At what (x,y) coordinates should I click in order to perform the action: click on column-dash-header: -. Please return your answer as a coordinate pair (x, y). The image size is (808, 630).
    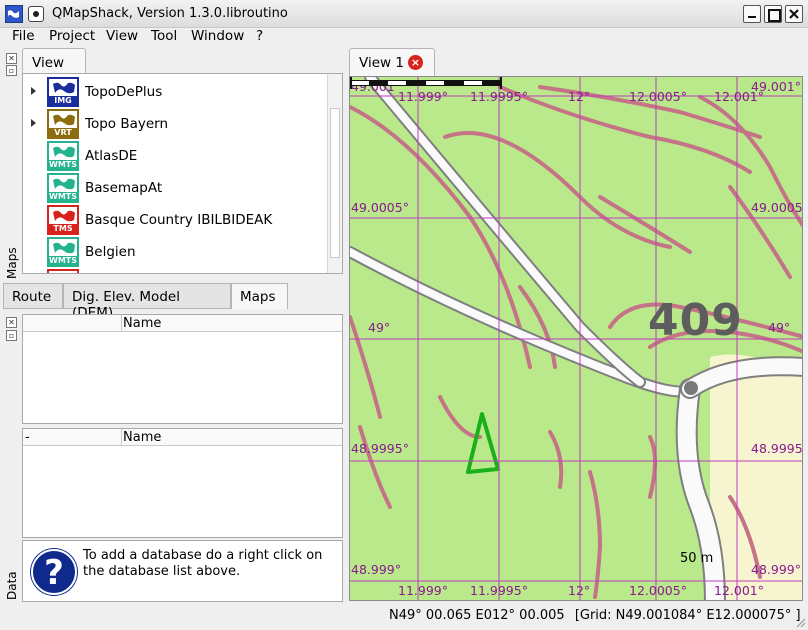
    Looking at the image, I should click on (27, 437).